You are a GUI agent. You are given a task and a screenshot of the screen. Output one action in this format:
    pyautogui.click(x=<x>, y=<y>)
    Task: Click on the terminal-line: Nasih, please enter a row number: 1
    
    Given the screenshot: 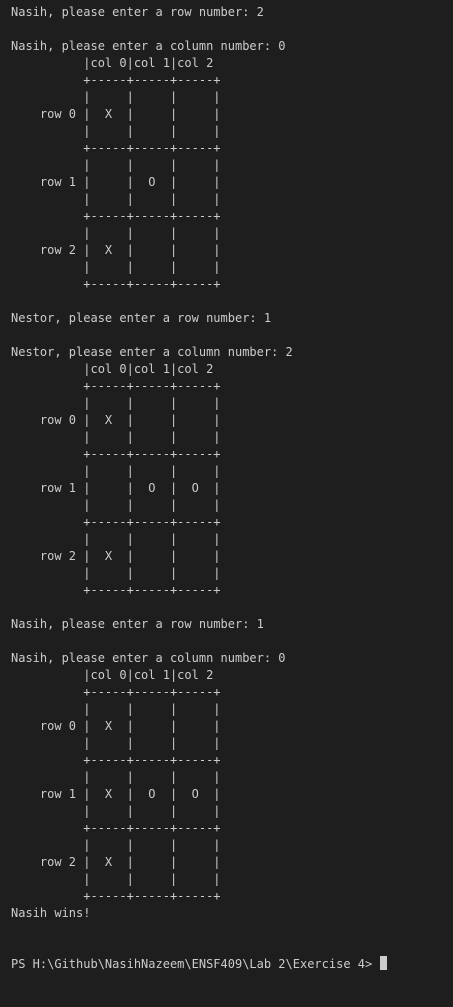 What is the action you would take?
    pyautogui.click(x=137, y=624)
    